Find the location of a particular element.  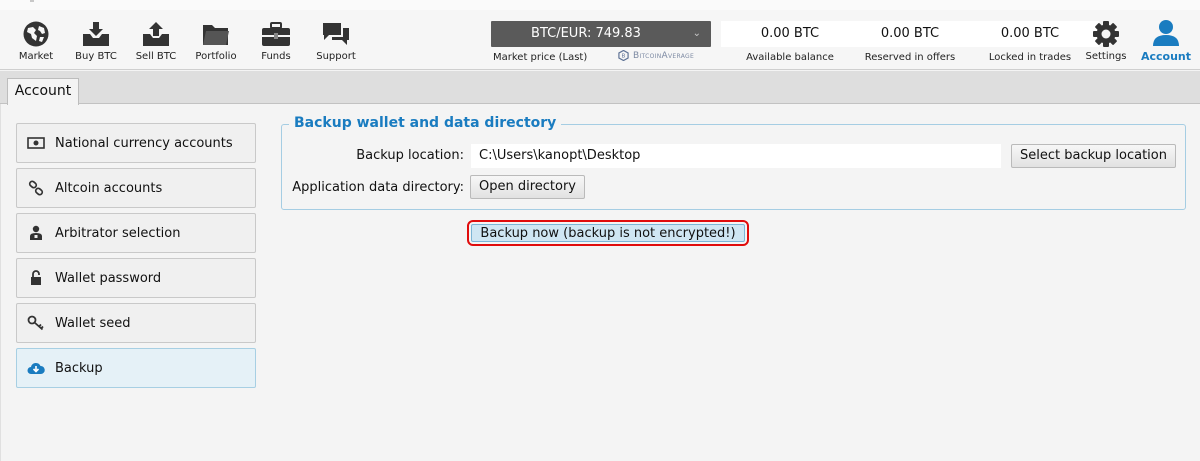

cloud-download-icon is located at coordinates (36, 368).